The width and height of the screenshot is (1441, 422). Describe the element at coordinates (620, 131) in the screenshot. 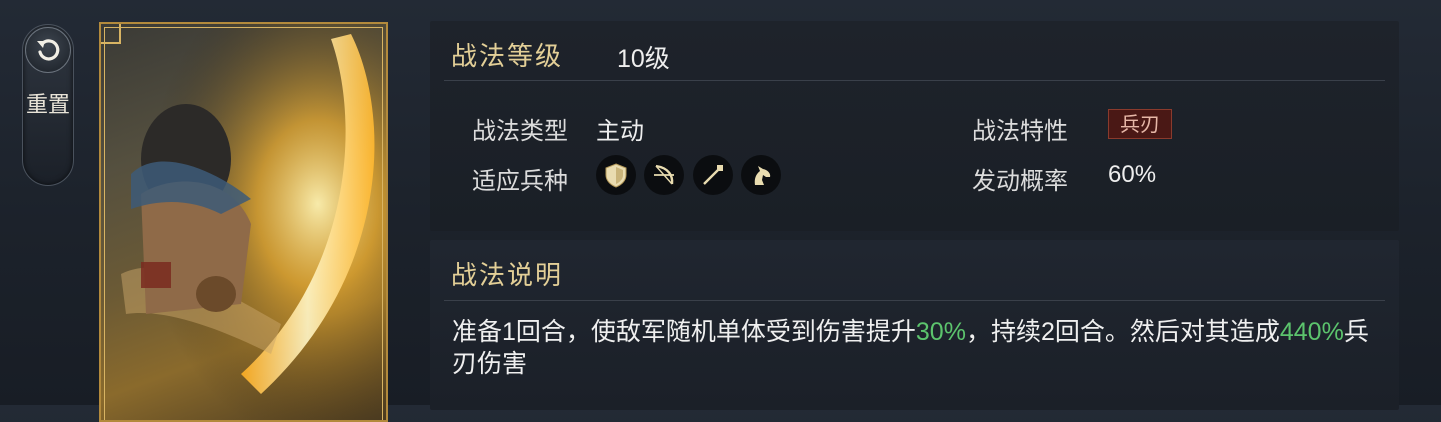

I see `skill-type-value: 主动` at that location.